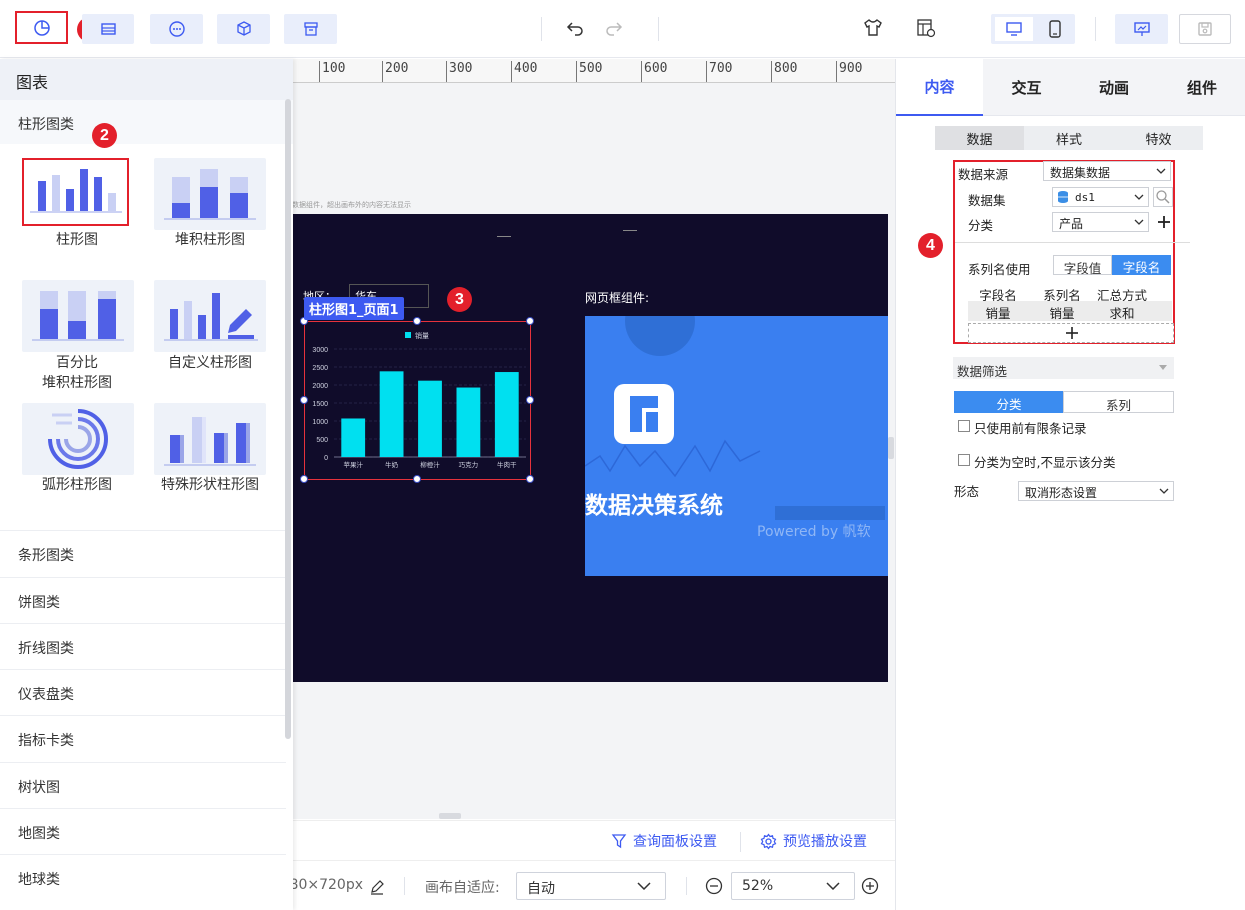 The width and height of the screenshot is (1245, 910). I want to click on category-item: 地图类, so click(143, 831).